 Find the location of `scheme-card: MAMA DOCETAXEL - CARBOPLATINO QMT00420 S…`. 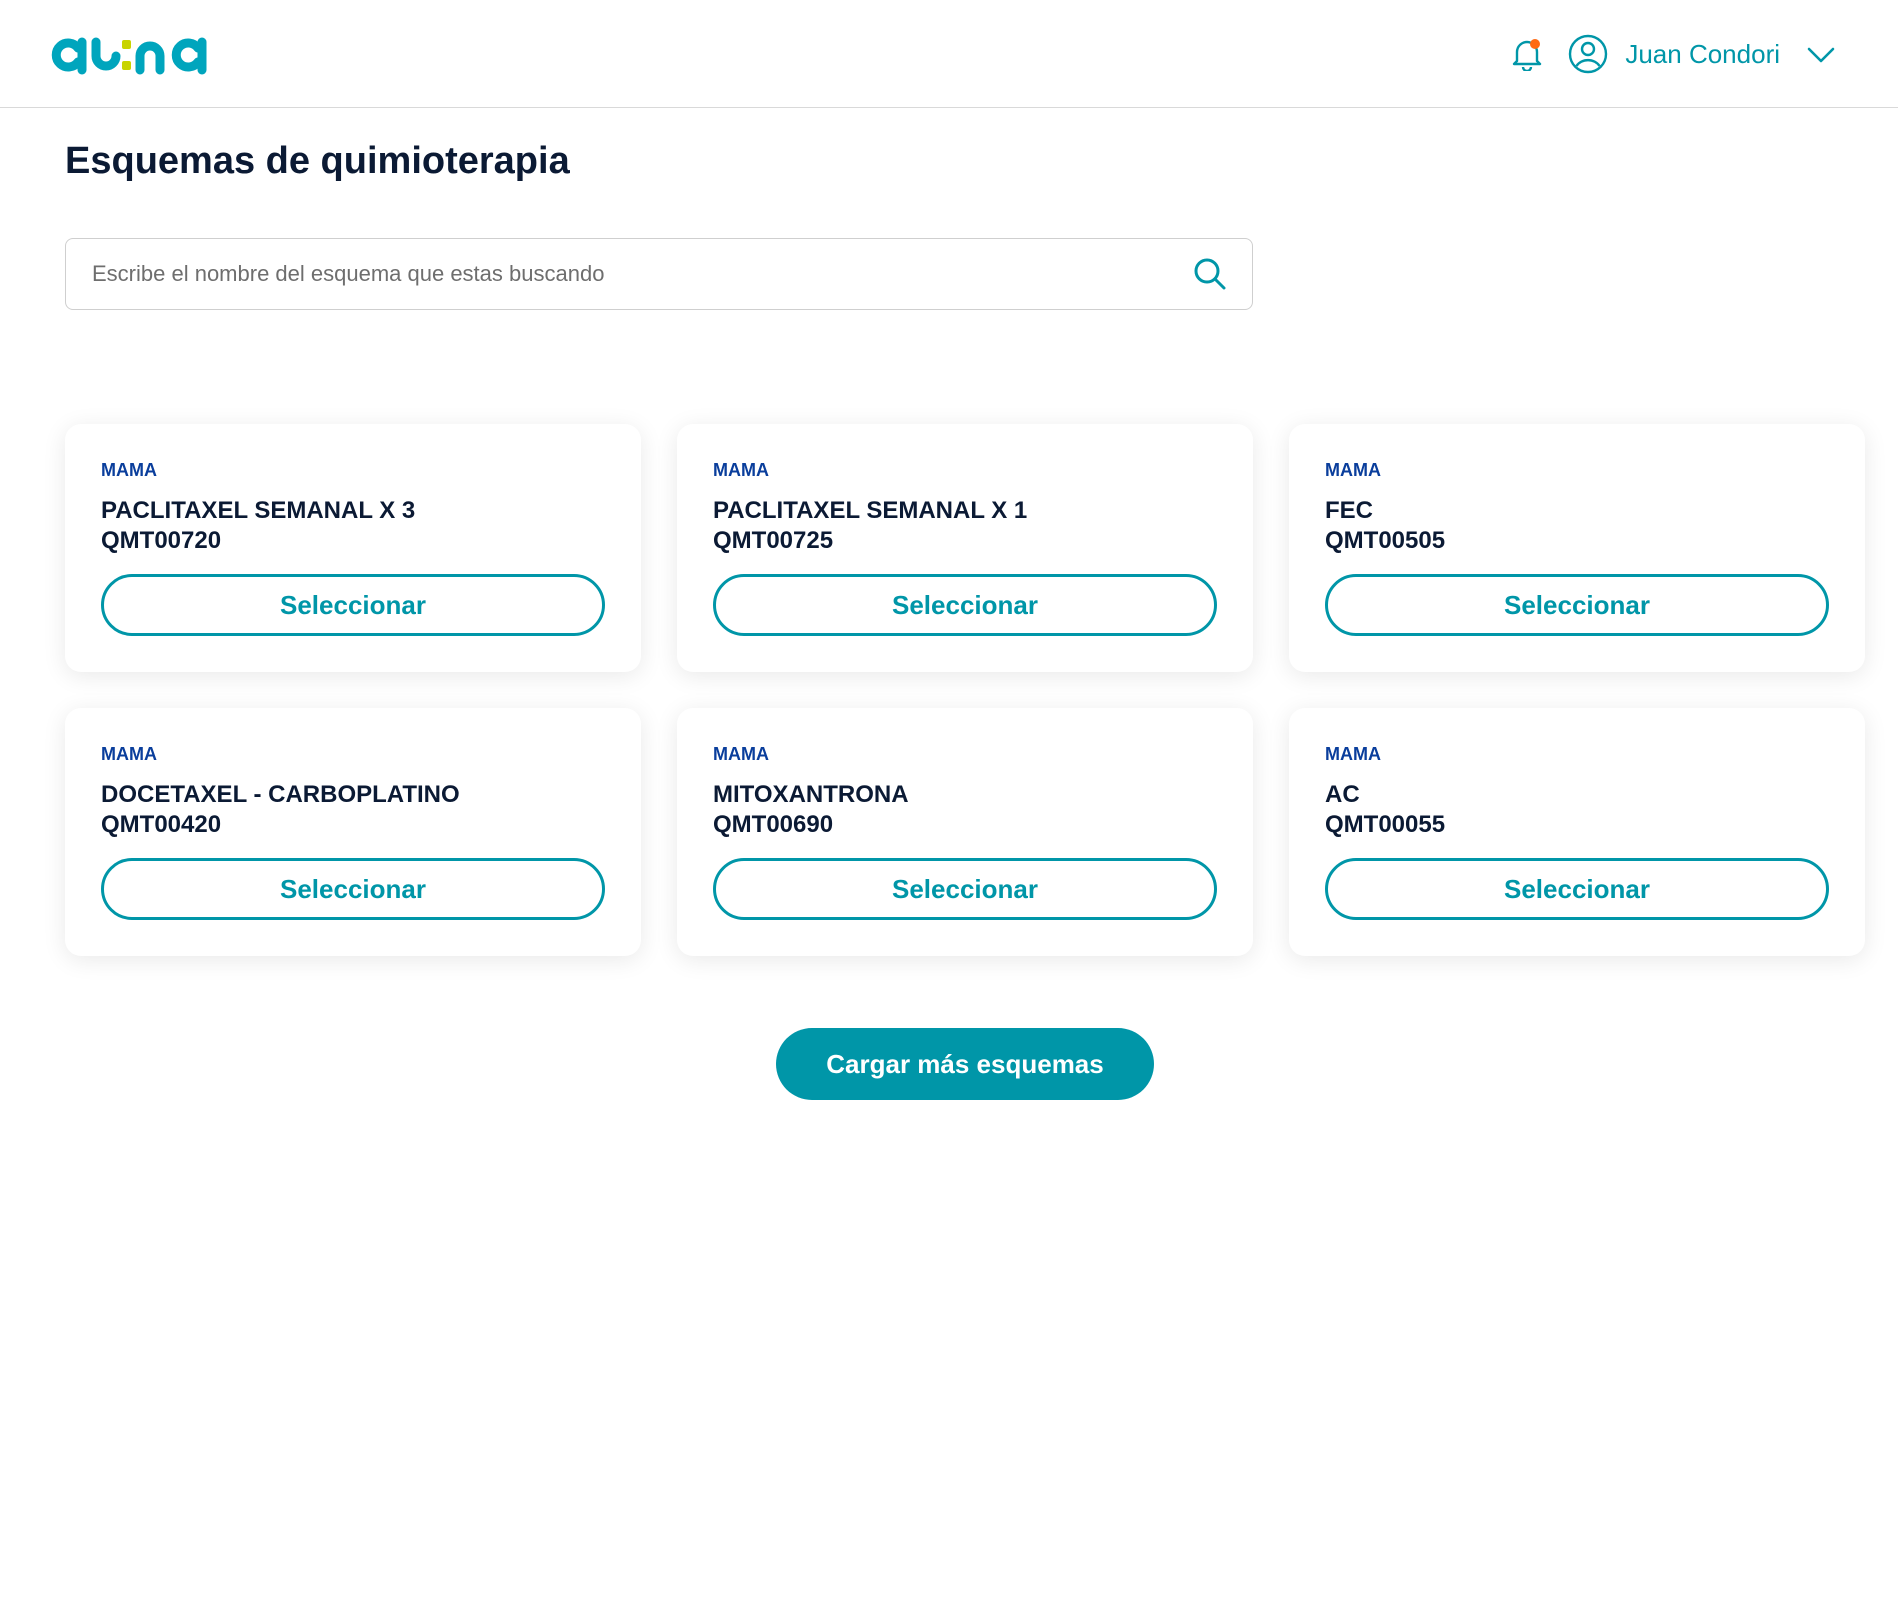

scheme-card: MAMA DOCETAXEL - CARBOPLATINO QMT00420 S… is located at coordinates (353, 832).